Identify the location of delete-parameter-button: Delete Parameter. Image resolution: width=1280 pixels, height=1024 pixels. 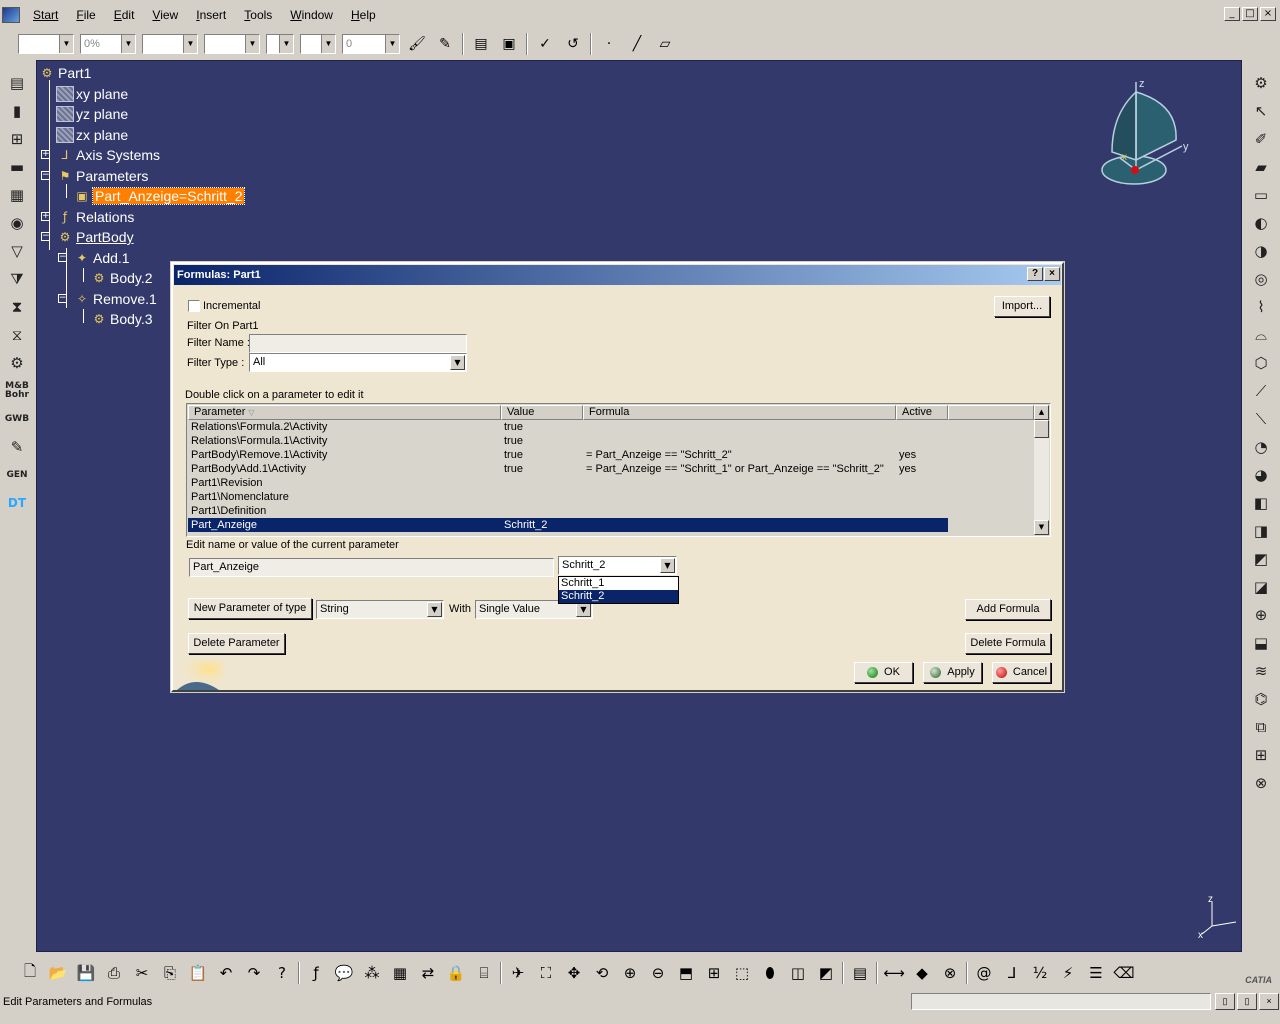
(236, 643).